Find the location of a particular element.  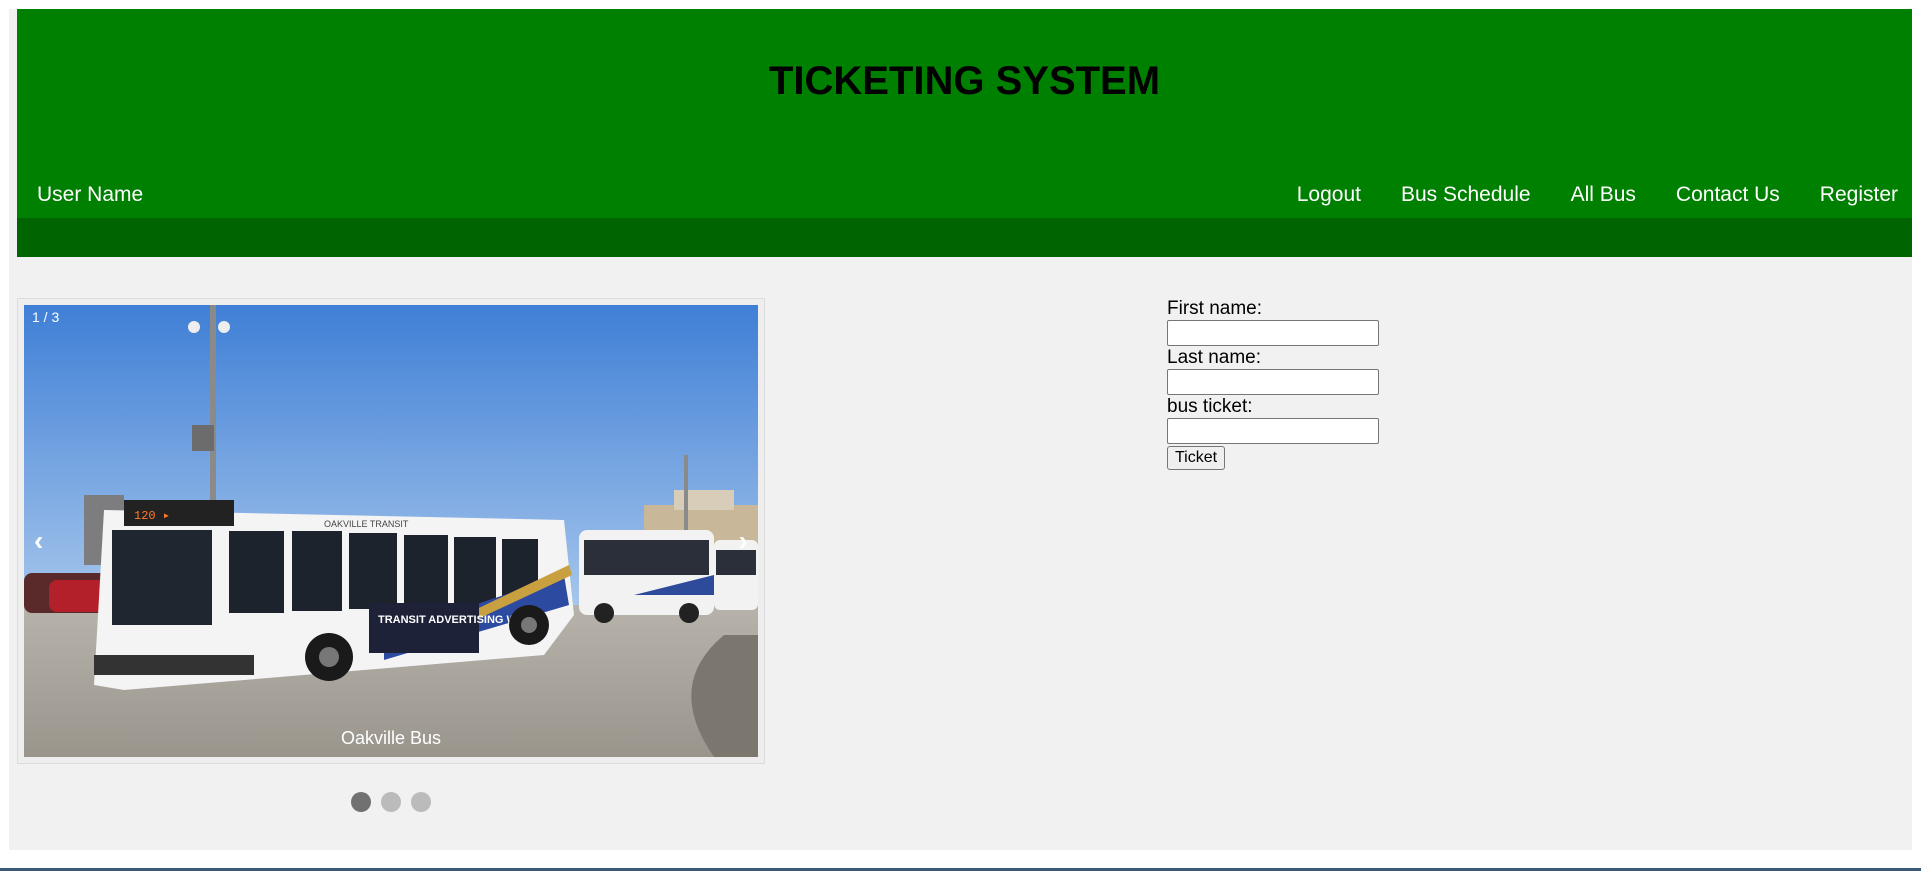

slide-caption: Oakville Bus is located at coordinates (391, 738).